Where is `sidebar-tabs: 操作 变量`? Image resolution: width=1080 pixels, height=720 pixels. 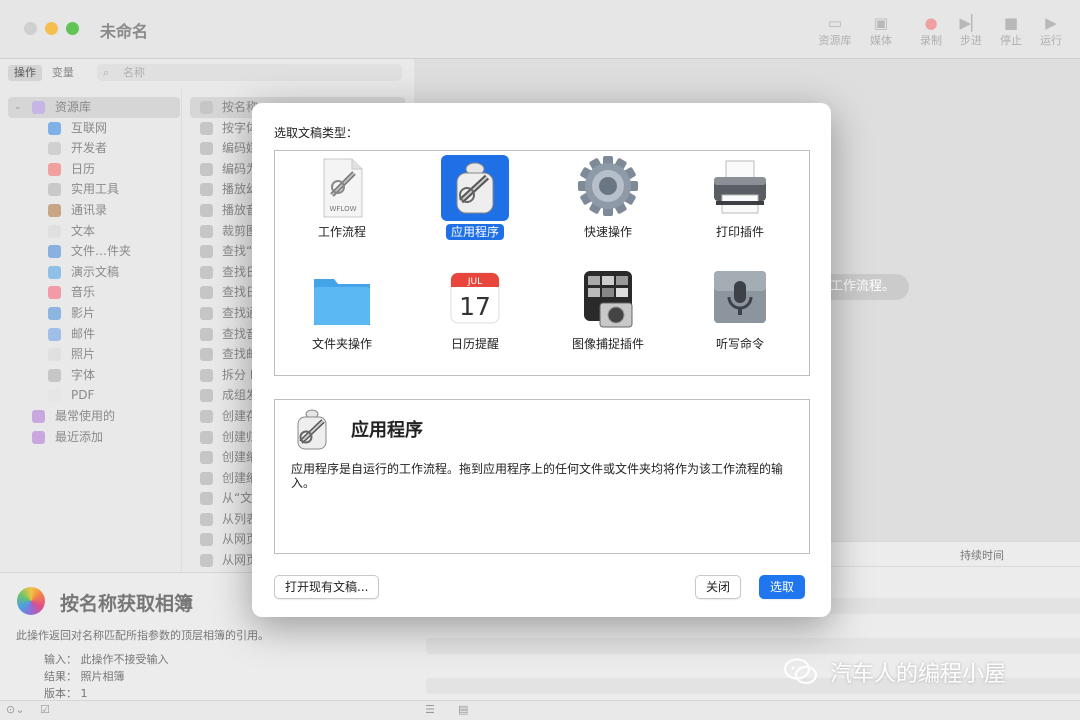
sidebar-tabs: 操作 变量 is located at coordinates (44, 73).